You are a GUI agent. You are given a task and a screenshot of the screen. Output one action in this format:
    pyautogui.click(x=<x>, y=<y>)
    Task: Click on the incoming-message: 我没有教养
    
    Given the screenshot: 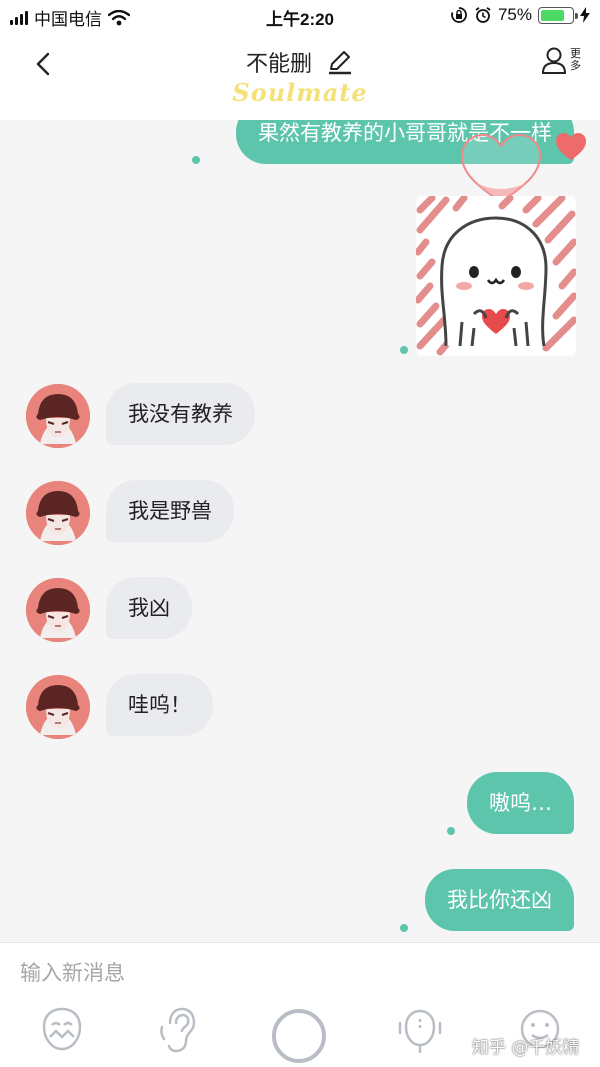 What is the action you would take?
    pyautogui.click(x=180, y=414)
    